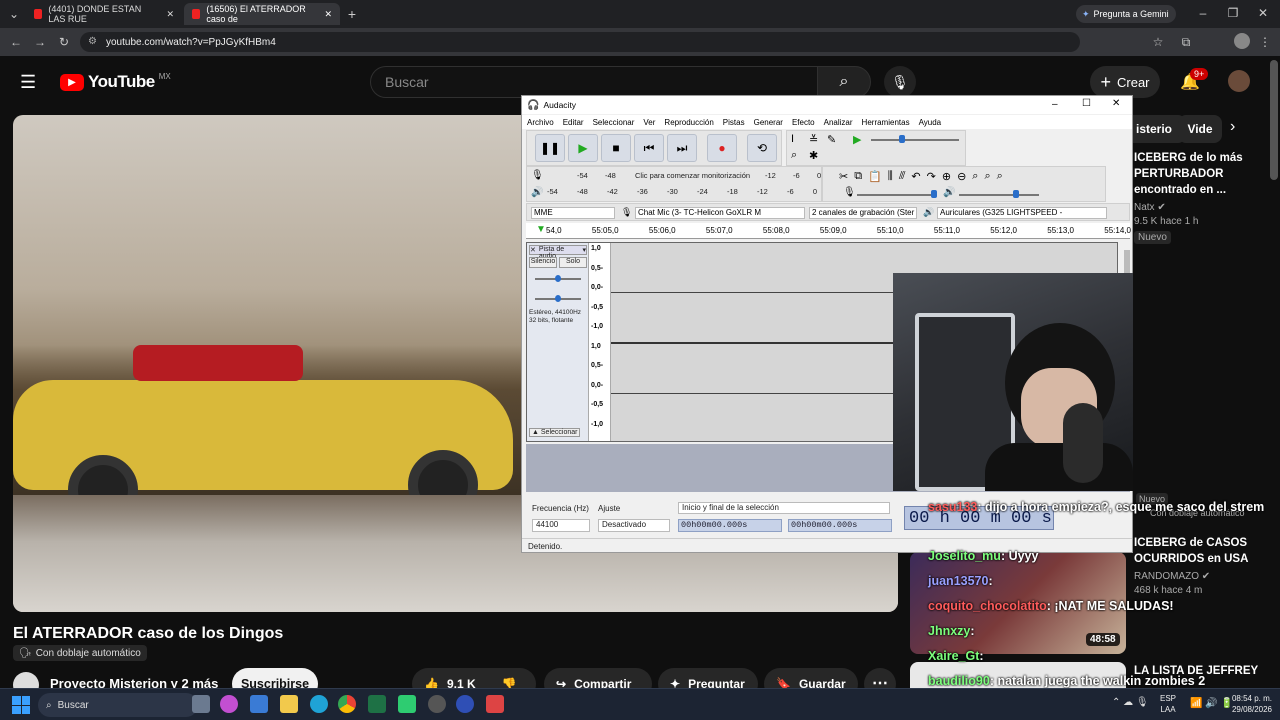 The width and height of the screenshot is (1280, 720). Describe the element at coordinates (1233, 13) in the screenshot. I see `restore-icon: ❐` at that location.